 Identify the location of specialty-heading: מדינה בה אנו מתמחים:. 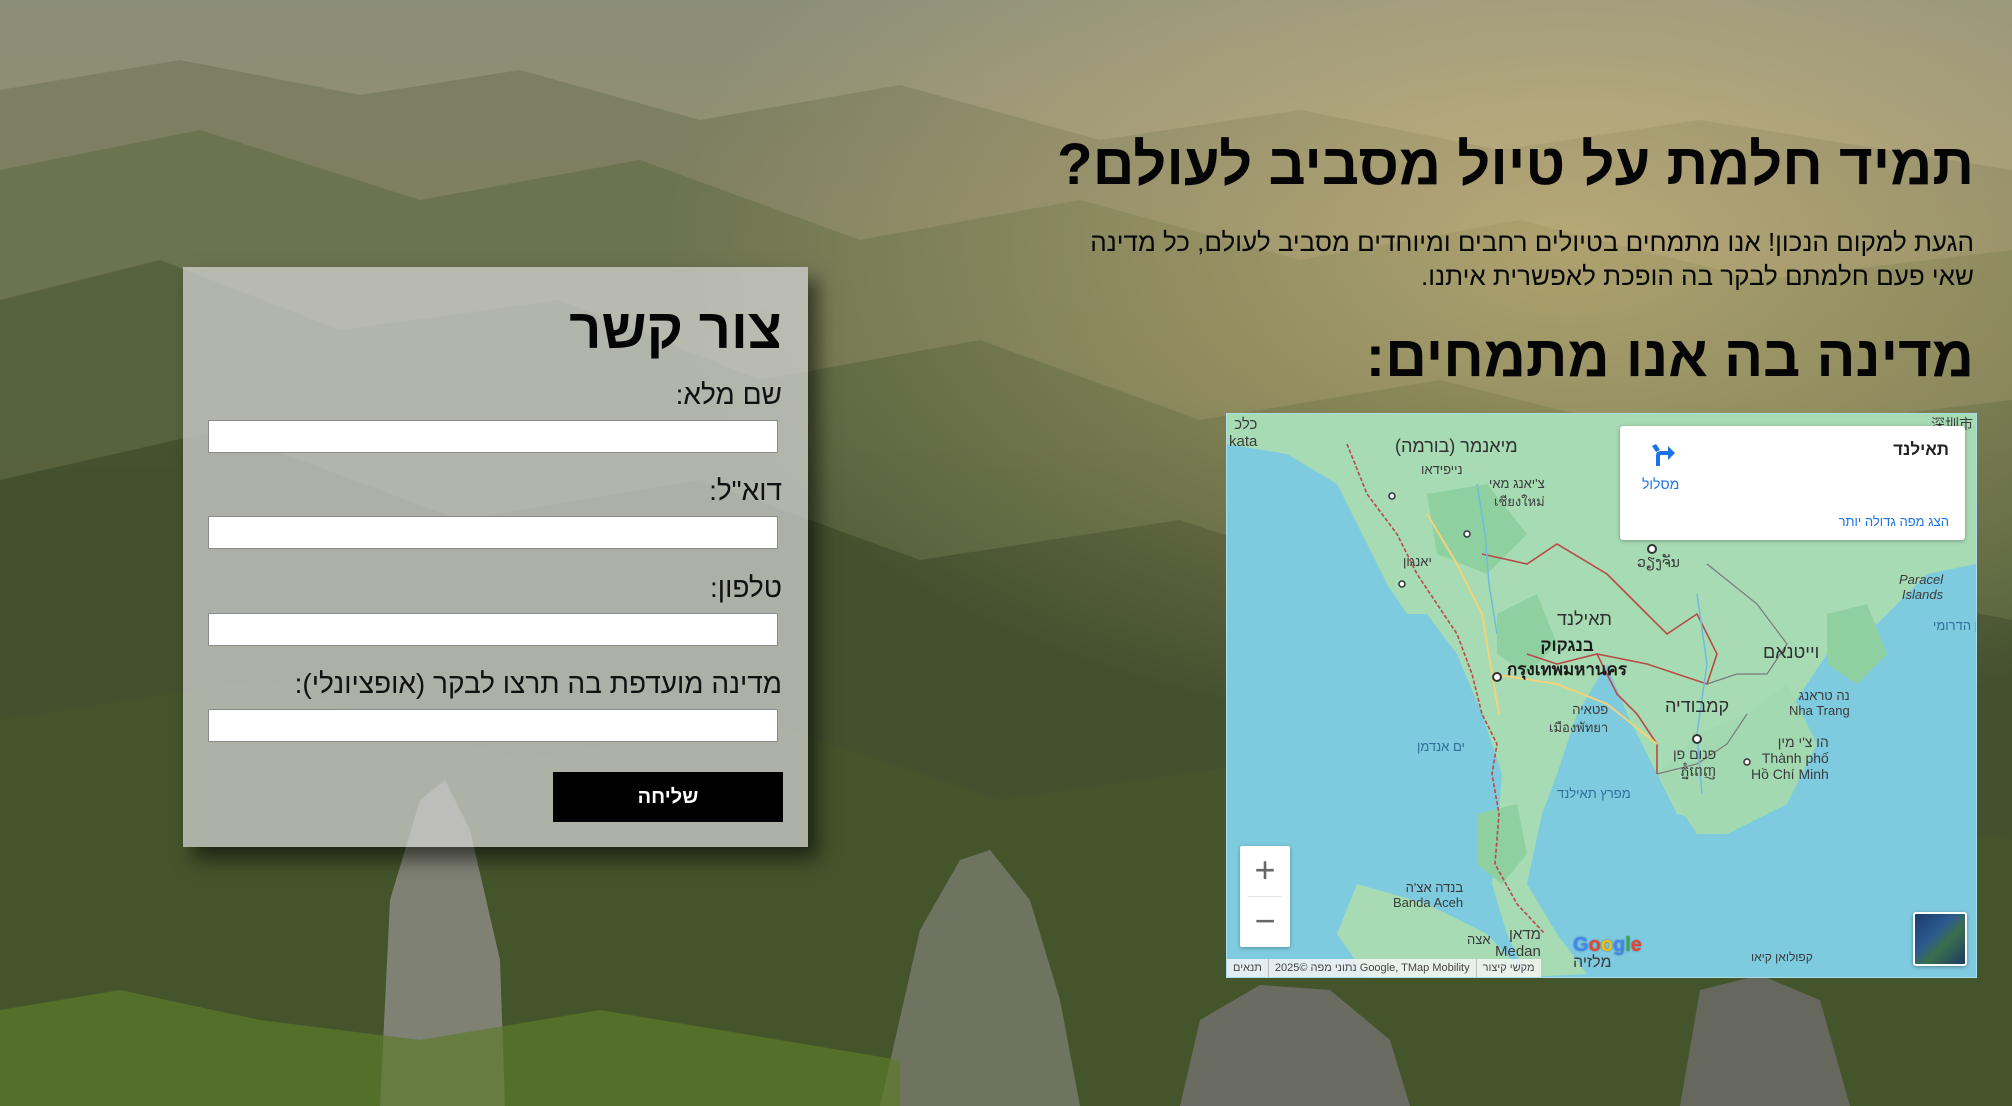
(1669, 356).